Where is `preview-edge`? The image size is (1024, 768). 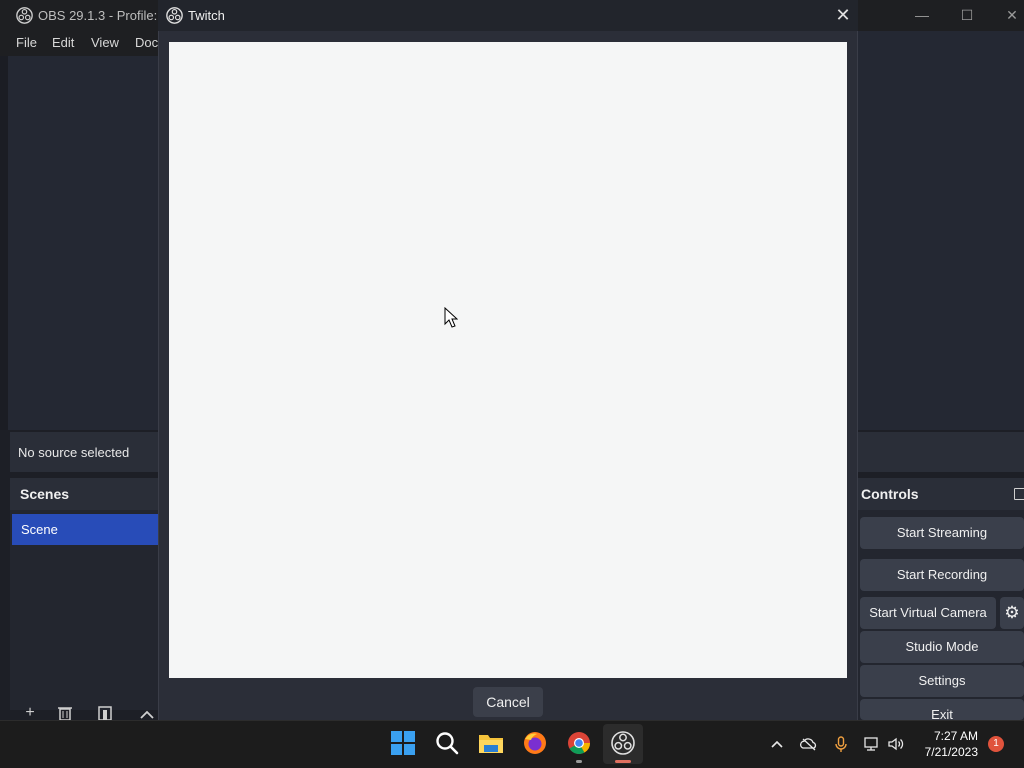
preview-edge is located at coordinates (4, 243).